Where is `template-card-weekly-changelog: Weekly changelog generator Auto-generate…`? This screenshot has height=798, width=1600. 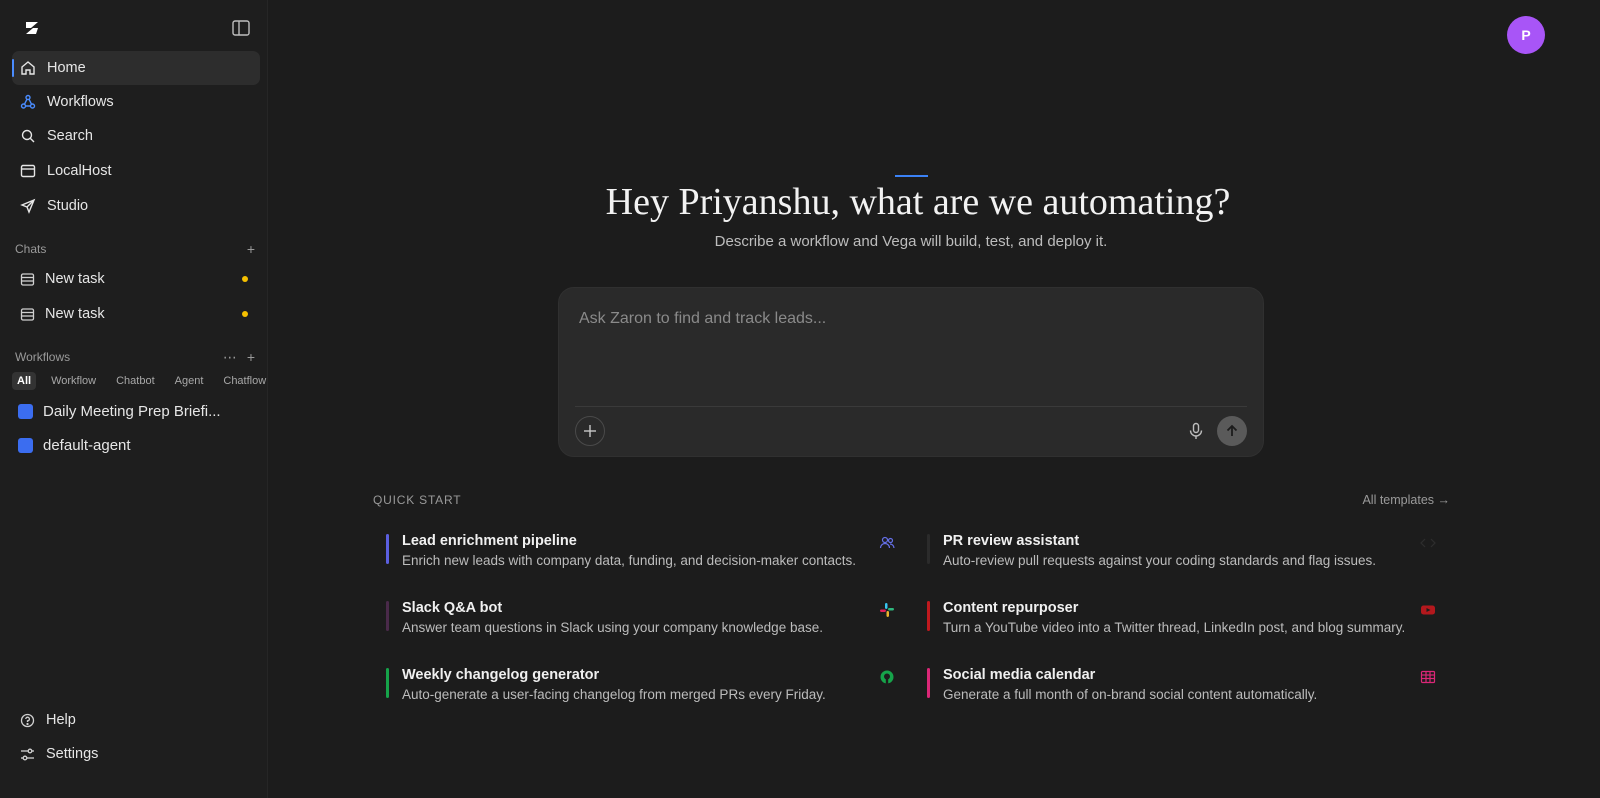
template-card-weekly-changelog: Weekly changelog generator Auto-generate… is located at coordinates (646, 687).